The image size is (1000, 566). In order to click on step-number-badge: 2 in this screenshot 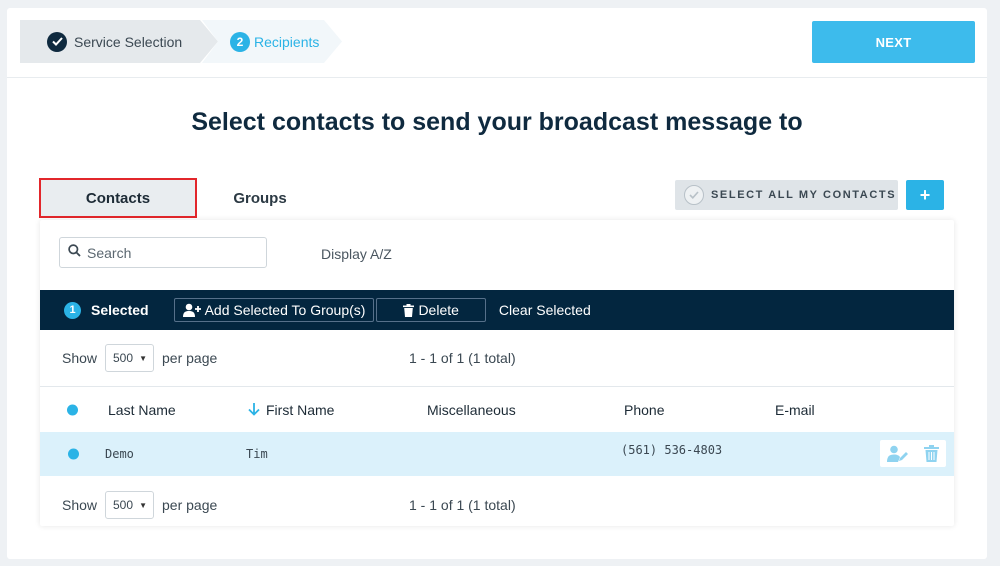, I will do `click(240, 41)`.